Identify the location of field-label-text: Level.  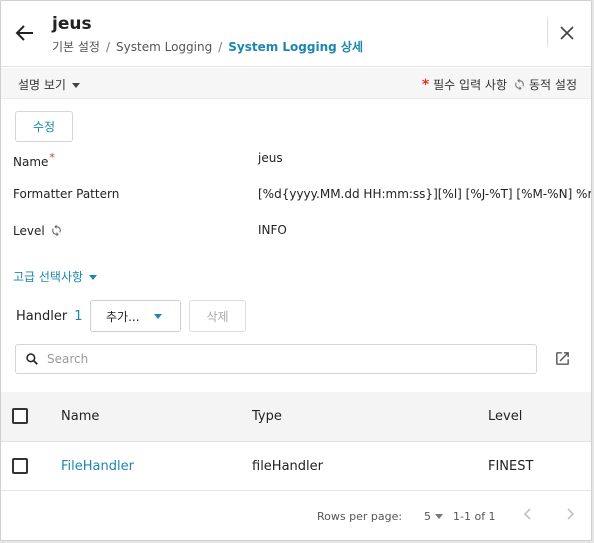
(29, 231).